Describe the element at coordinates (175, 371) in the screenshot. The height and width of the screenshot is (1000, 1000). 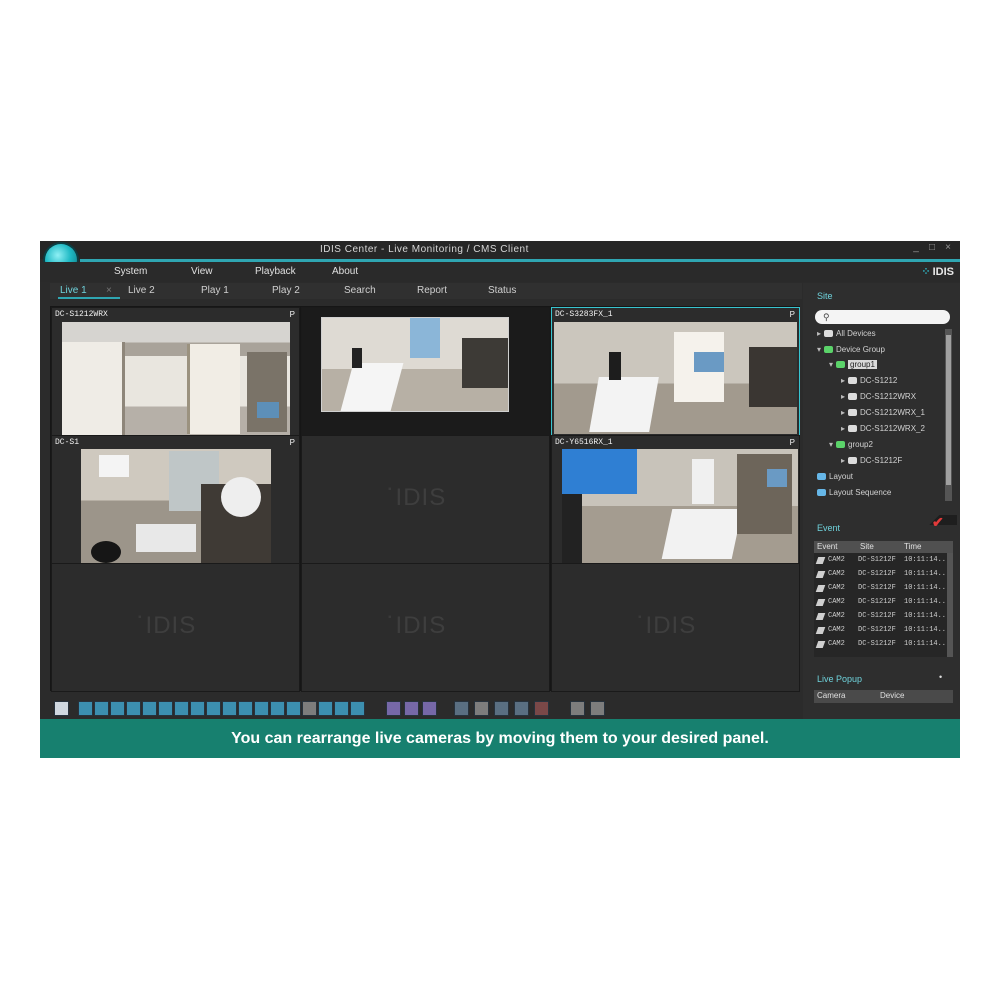
I see `camera-panel-1: DC-S1212WRX P` at that location.